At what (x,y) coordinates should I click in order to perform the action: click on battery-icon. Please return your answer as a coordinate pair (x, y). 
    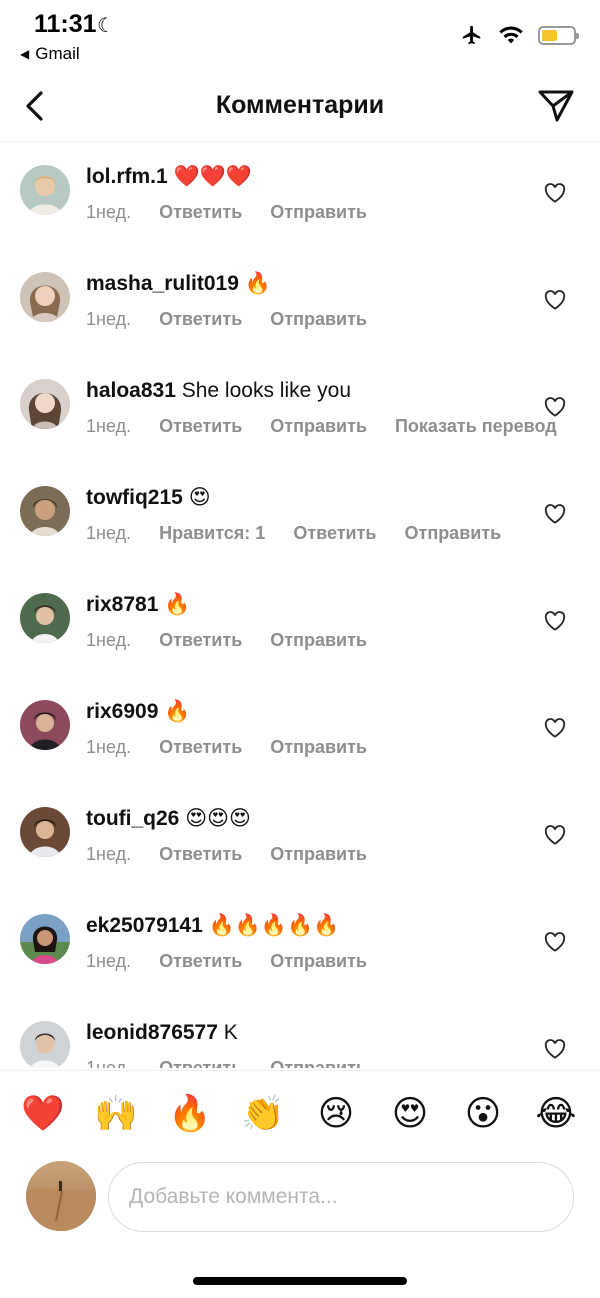
    Looking at the image, I should click on (558, 35).